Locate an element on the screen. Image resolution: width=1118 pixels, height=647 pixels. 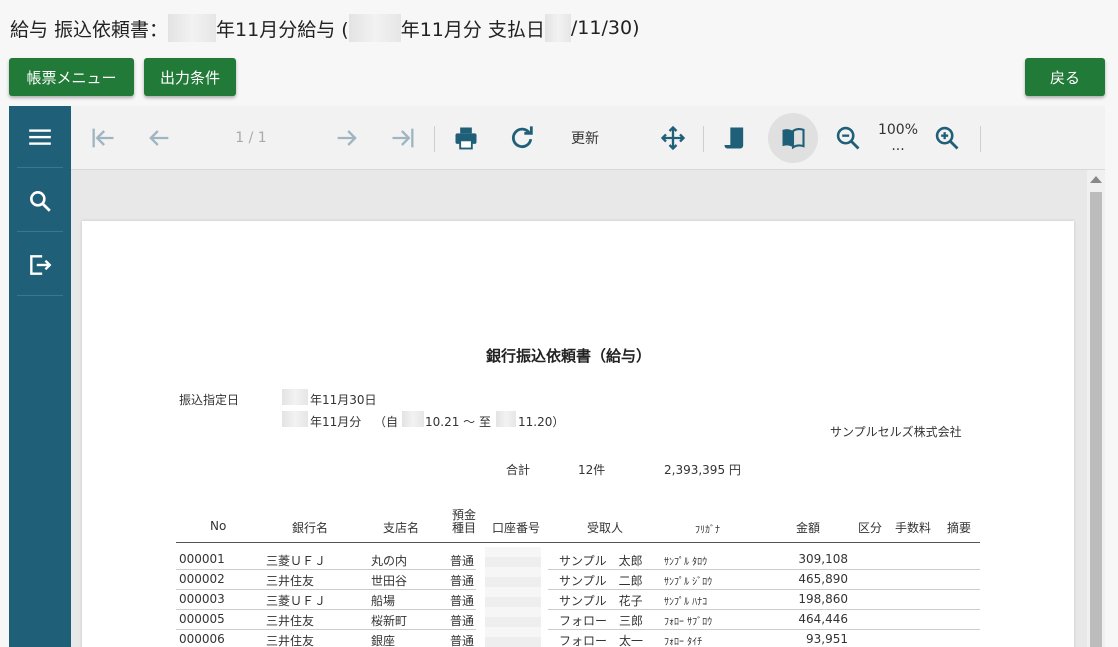
viewer-sidebar is located at coordinates (40, 376).